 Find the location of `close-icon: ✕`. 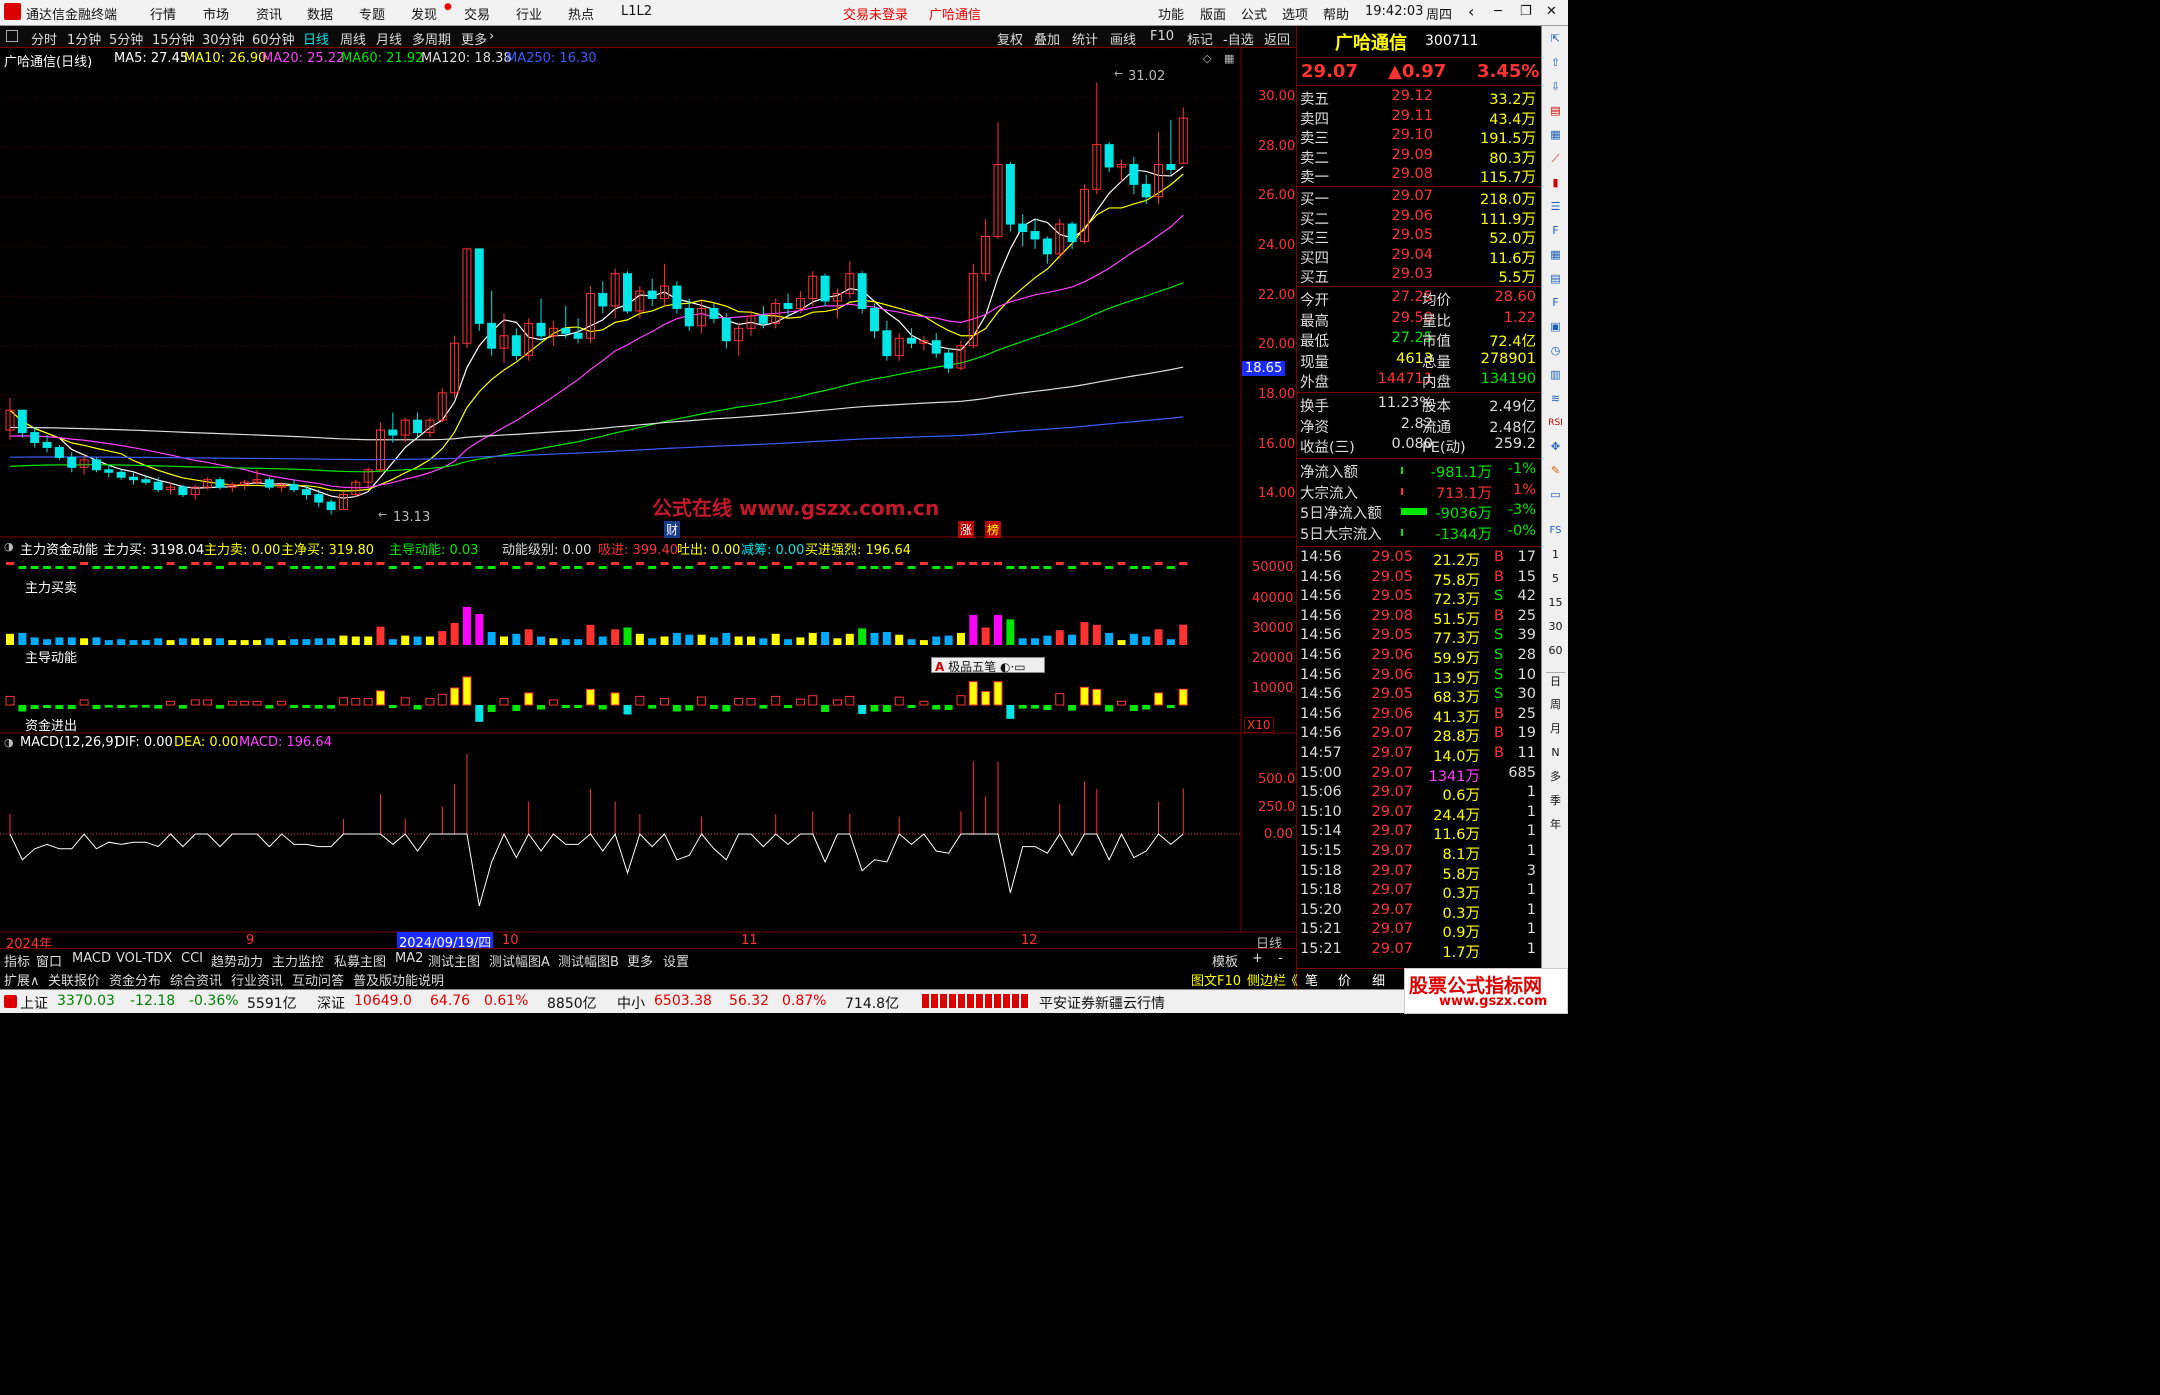

close-icon: ✕ is located at coordinates (1551, 11).